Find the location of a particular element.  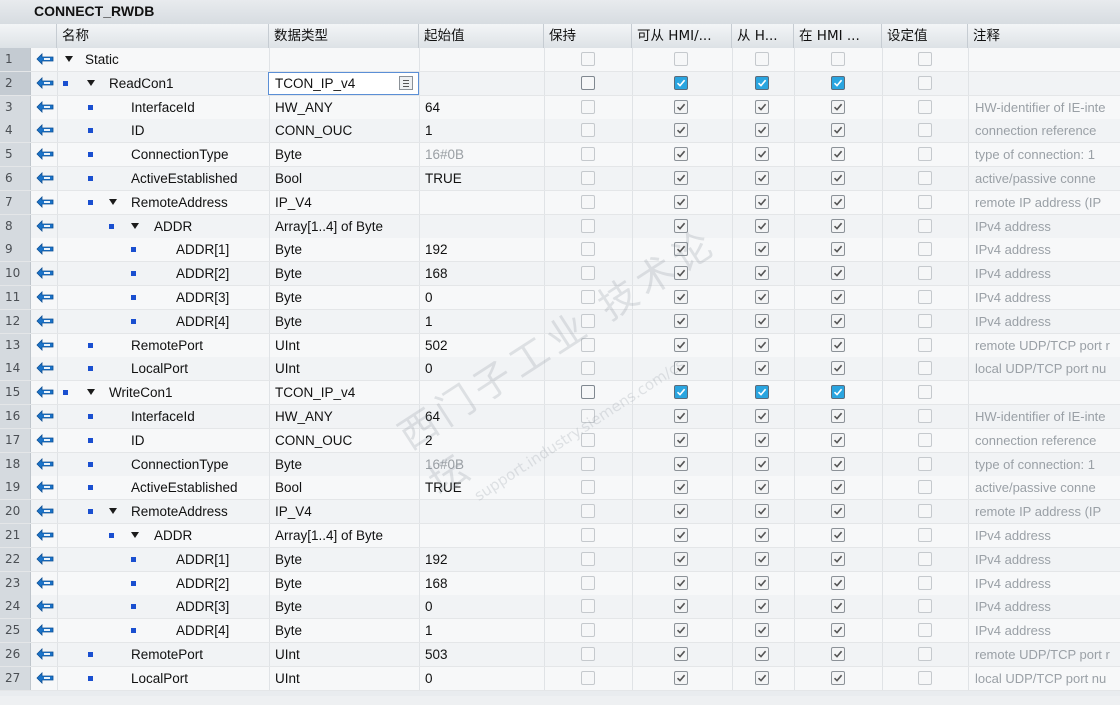

row-number: 2 is located at coordinates (15, 83).